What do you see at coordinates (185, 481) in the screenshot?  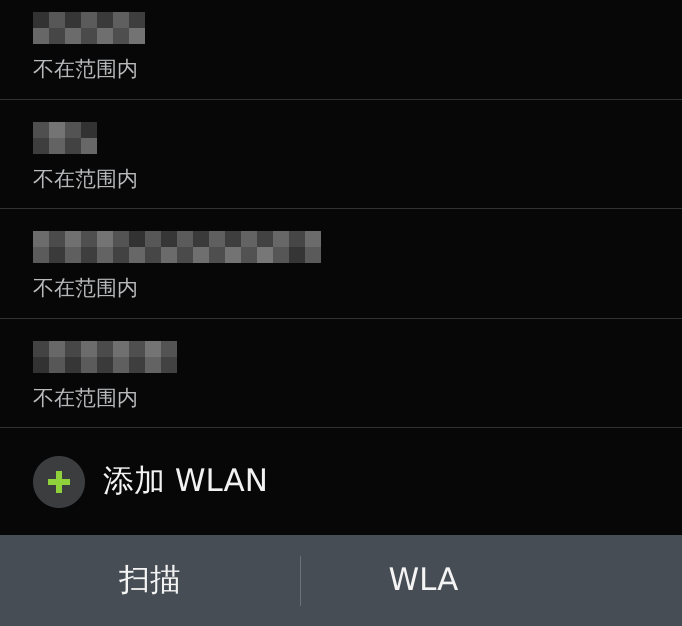 I see `add-network-label: 添加 WLAN` at bounding box center [185, 481].